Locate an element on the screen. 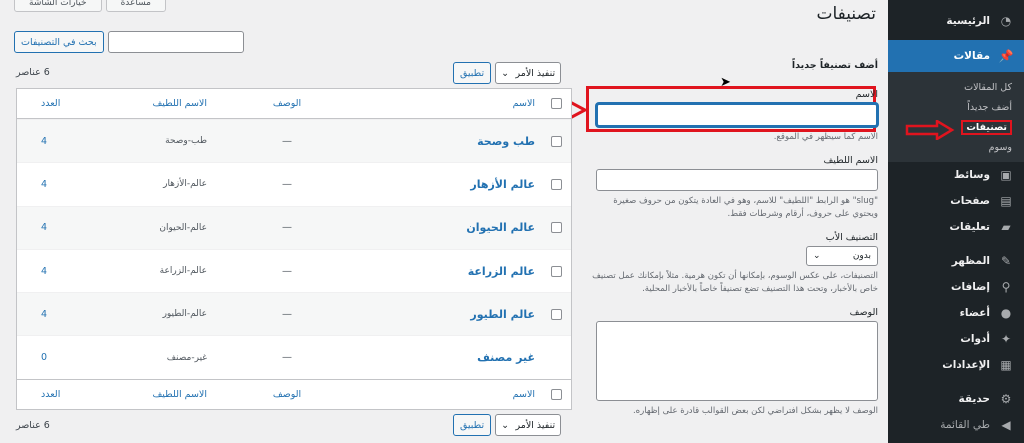 The image size is (1024, 443). chevron-down-icon: ⌄ is located at coordinates (505, 425).